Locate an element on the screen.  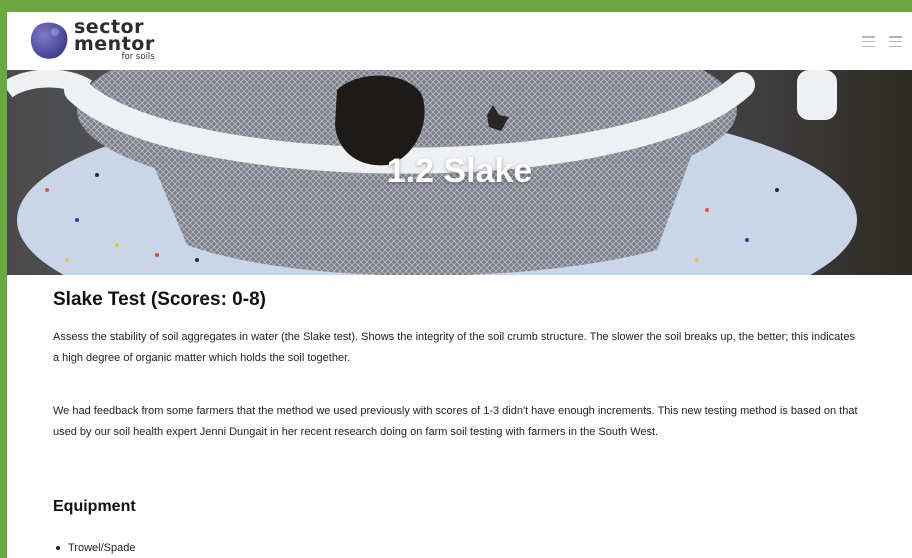
section-heading: Slake Test (Scores: 0-8) is located at coordinates (159, 299).